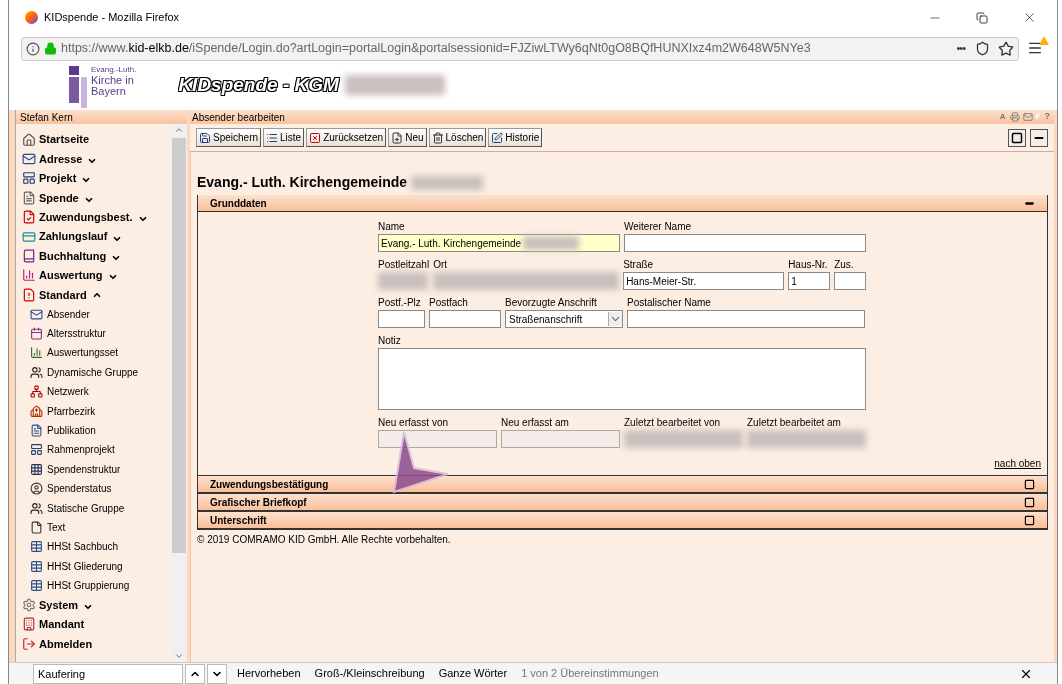 The image size is (1062, 684). I want to click on toolbar-button: Löschen, so click(457, 137).